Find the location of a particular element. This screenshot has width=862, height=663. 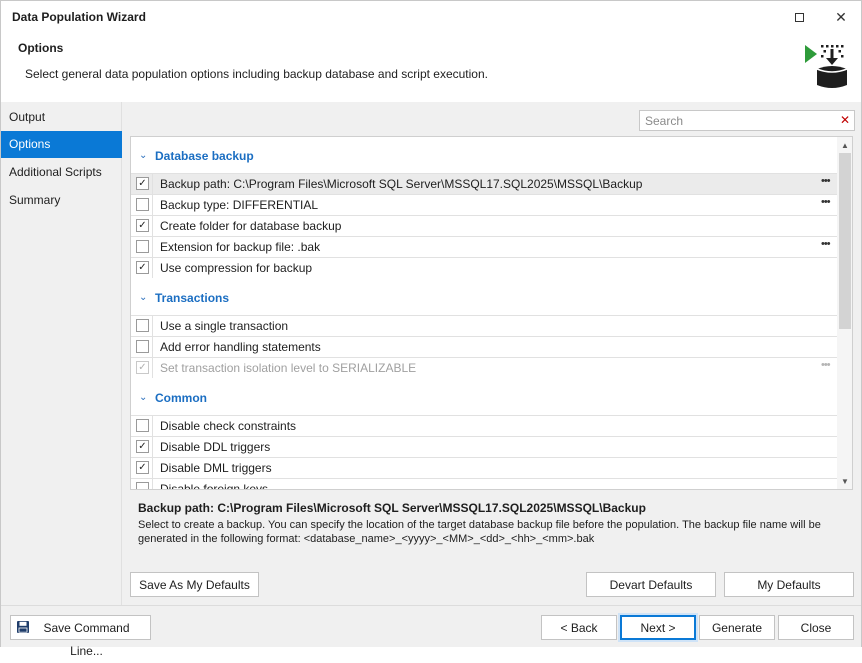

page-title: Options is located at coordinates (41, 48).